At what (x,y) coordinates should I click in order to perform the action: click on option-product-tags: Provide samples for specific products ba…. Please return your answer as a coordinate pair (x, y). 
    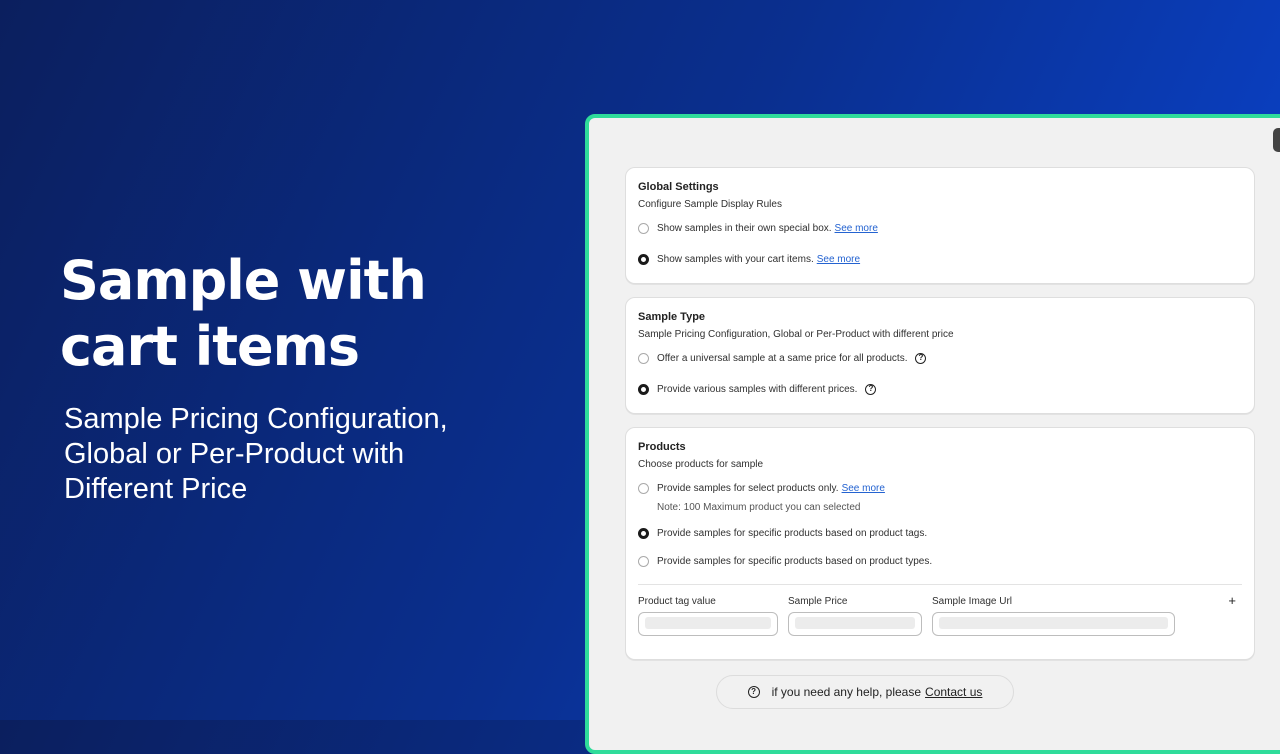
    Looking at the image, I should click on (940, 533).